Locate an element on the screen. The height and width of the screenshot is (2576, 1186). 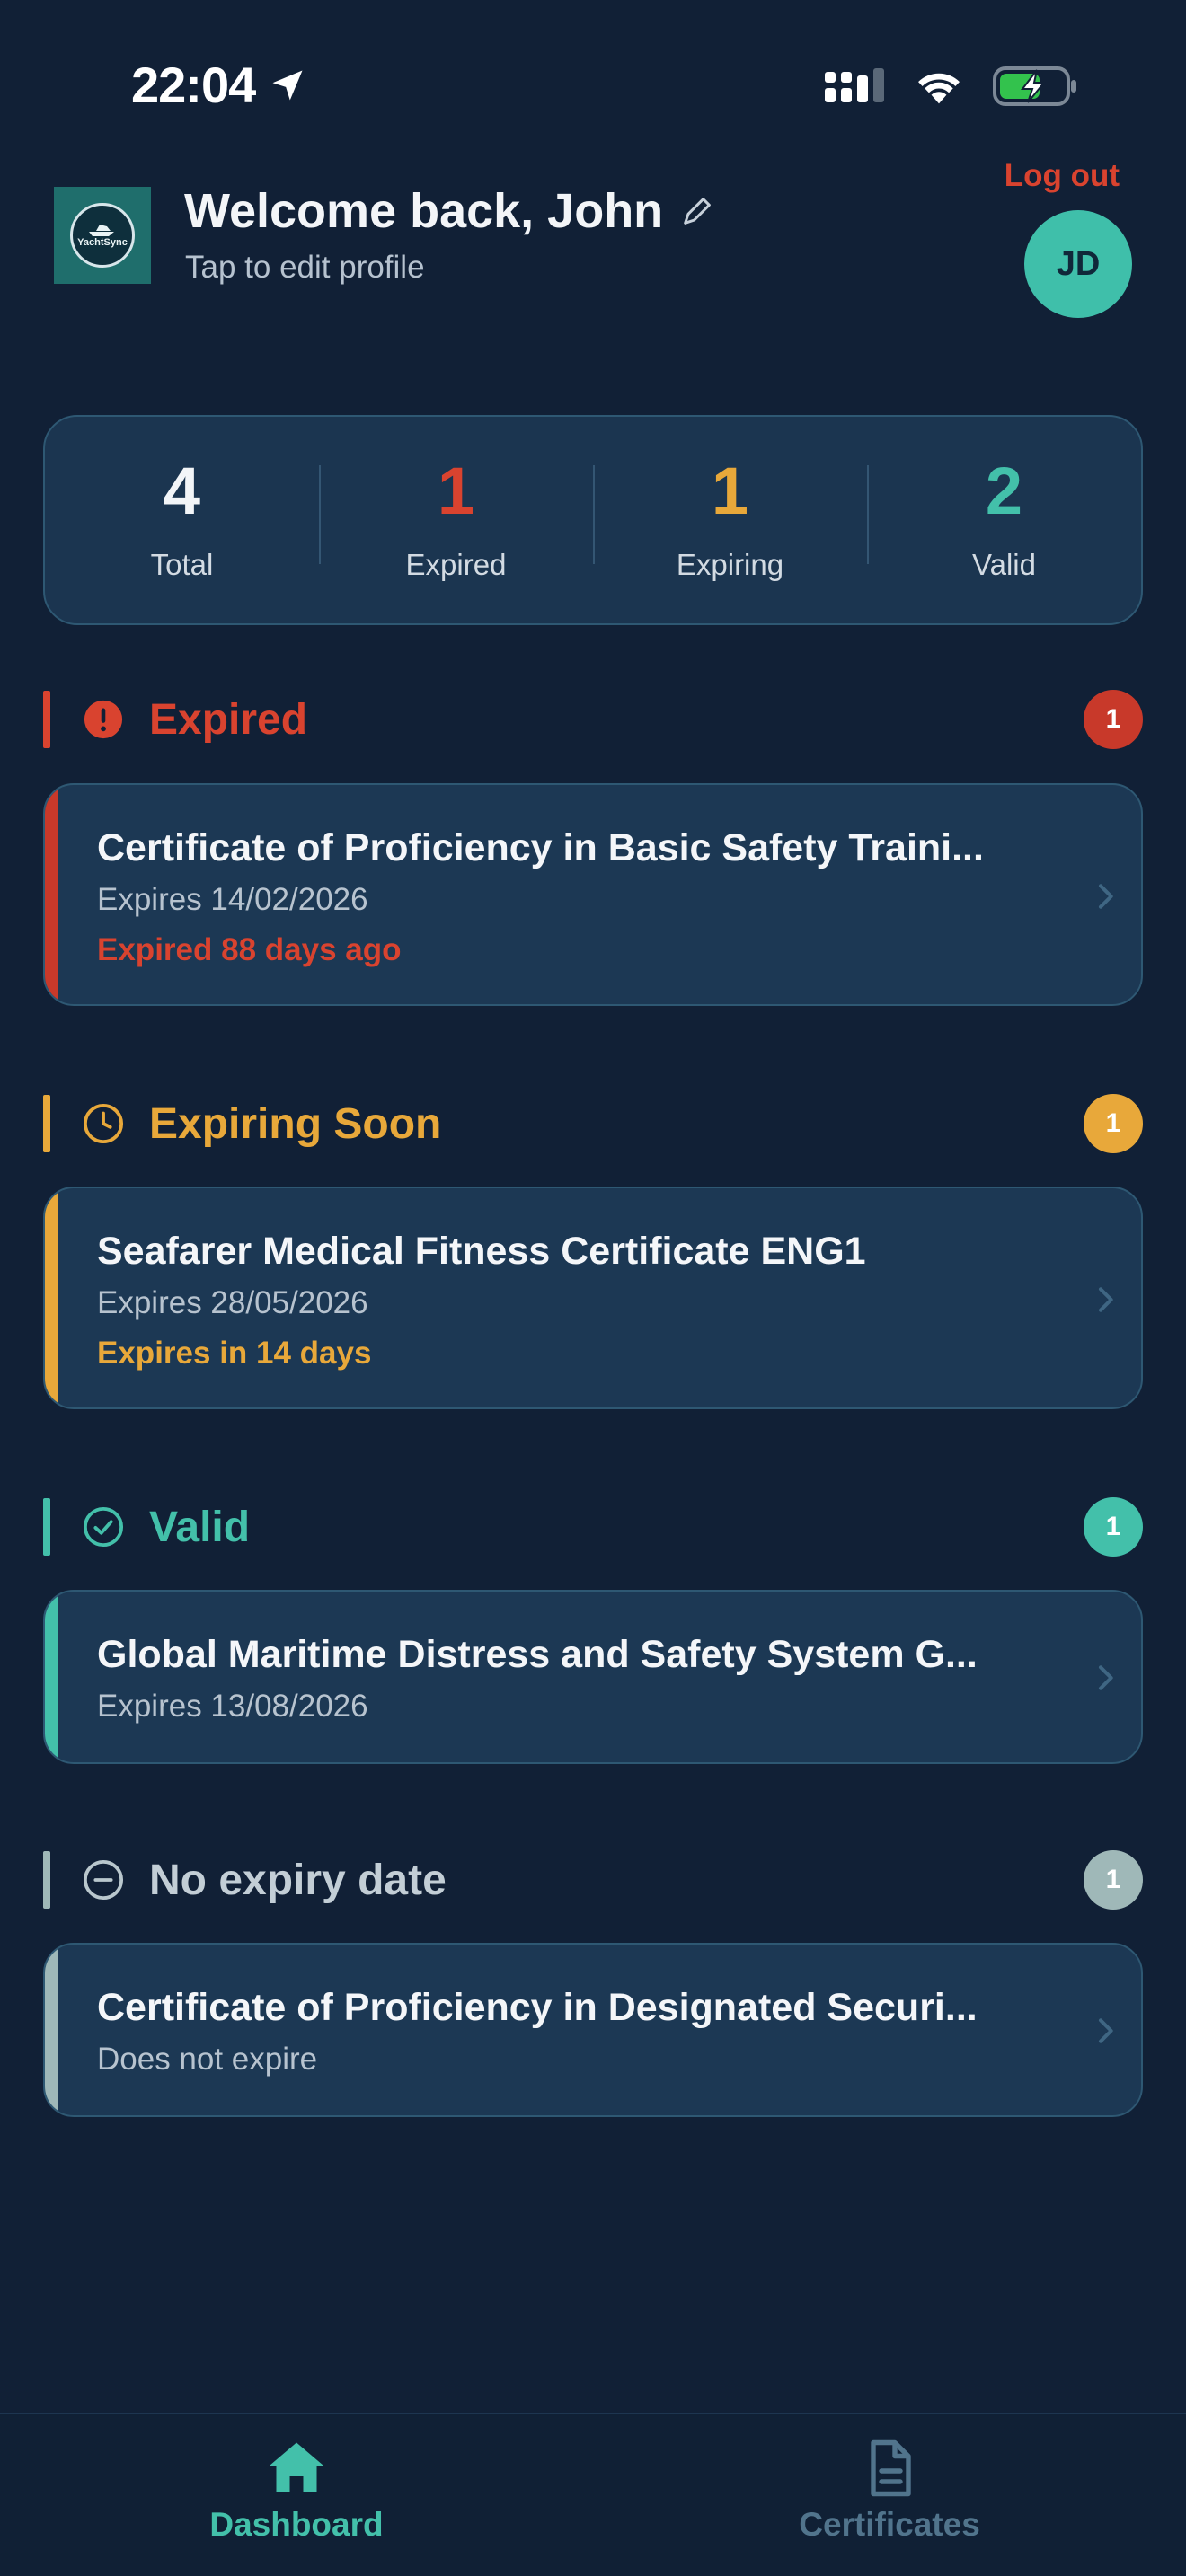
stat-expiring: 1 Expiring is located at coordinates (730, 520).